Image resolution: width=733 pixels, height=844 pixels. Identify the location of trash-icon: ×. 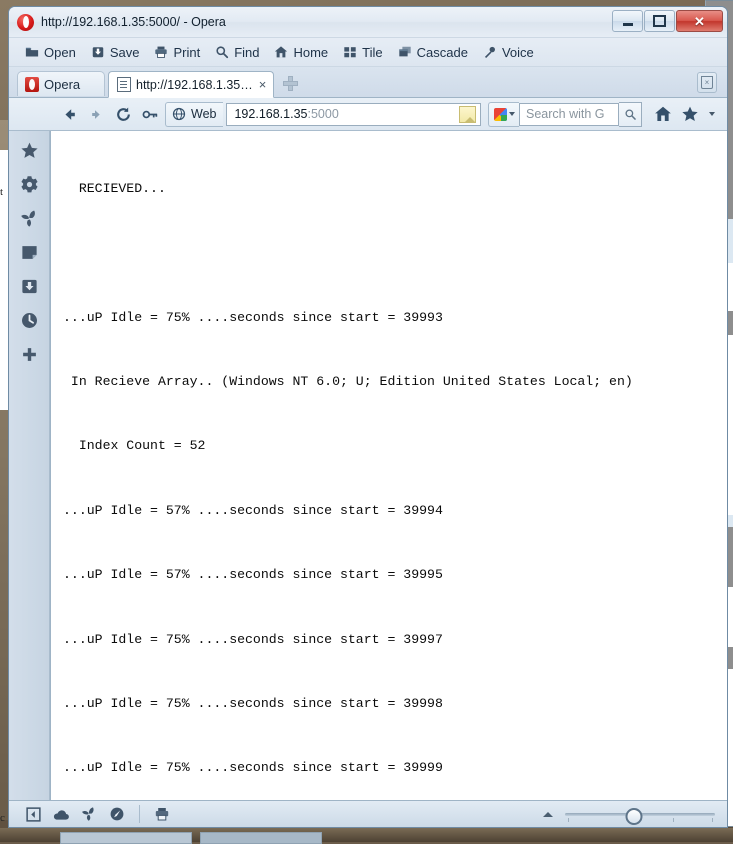
(707, 82).